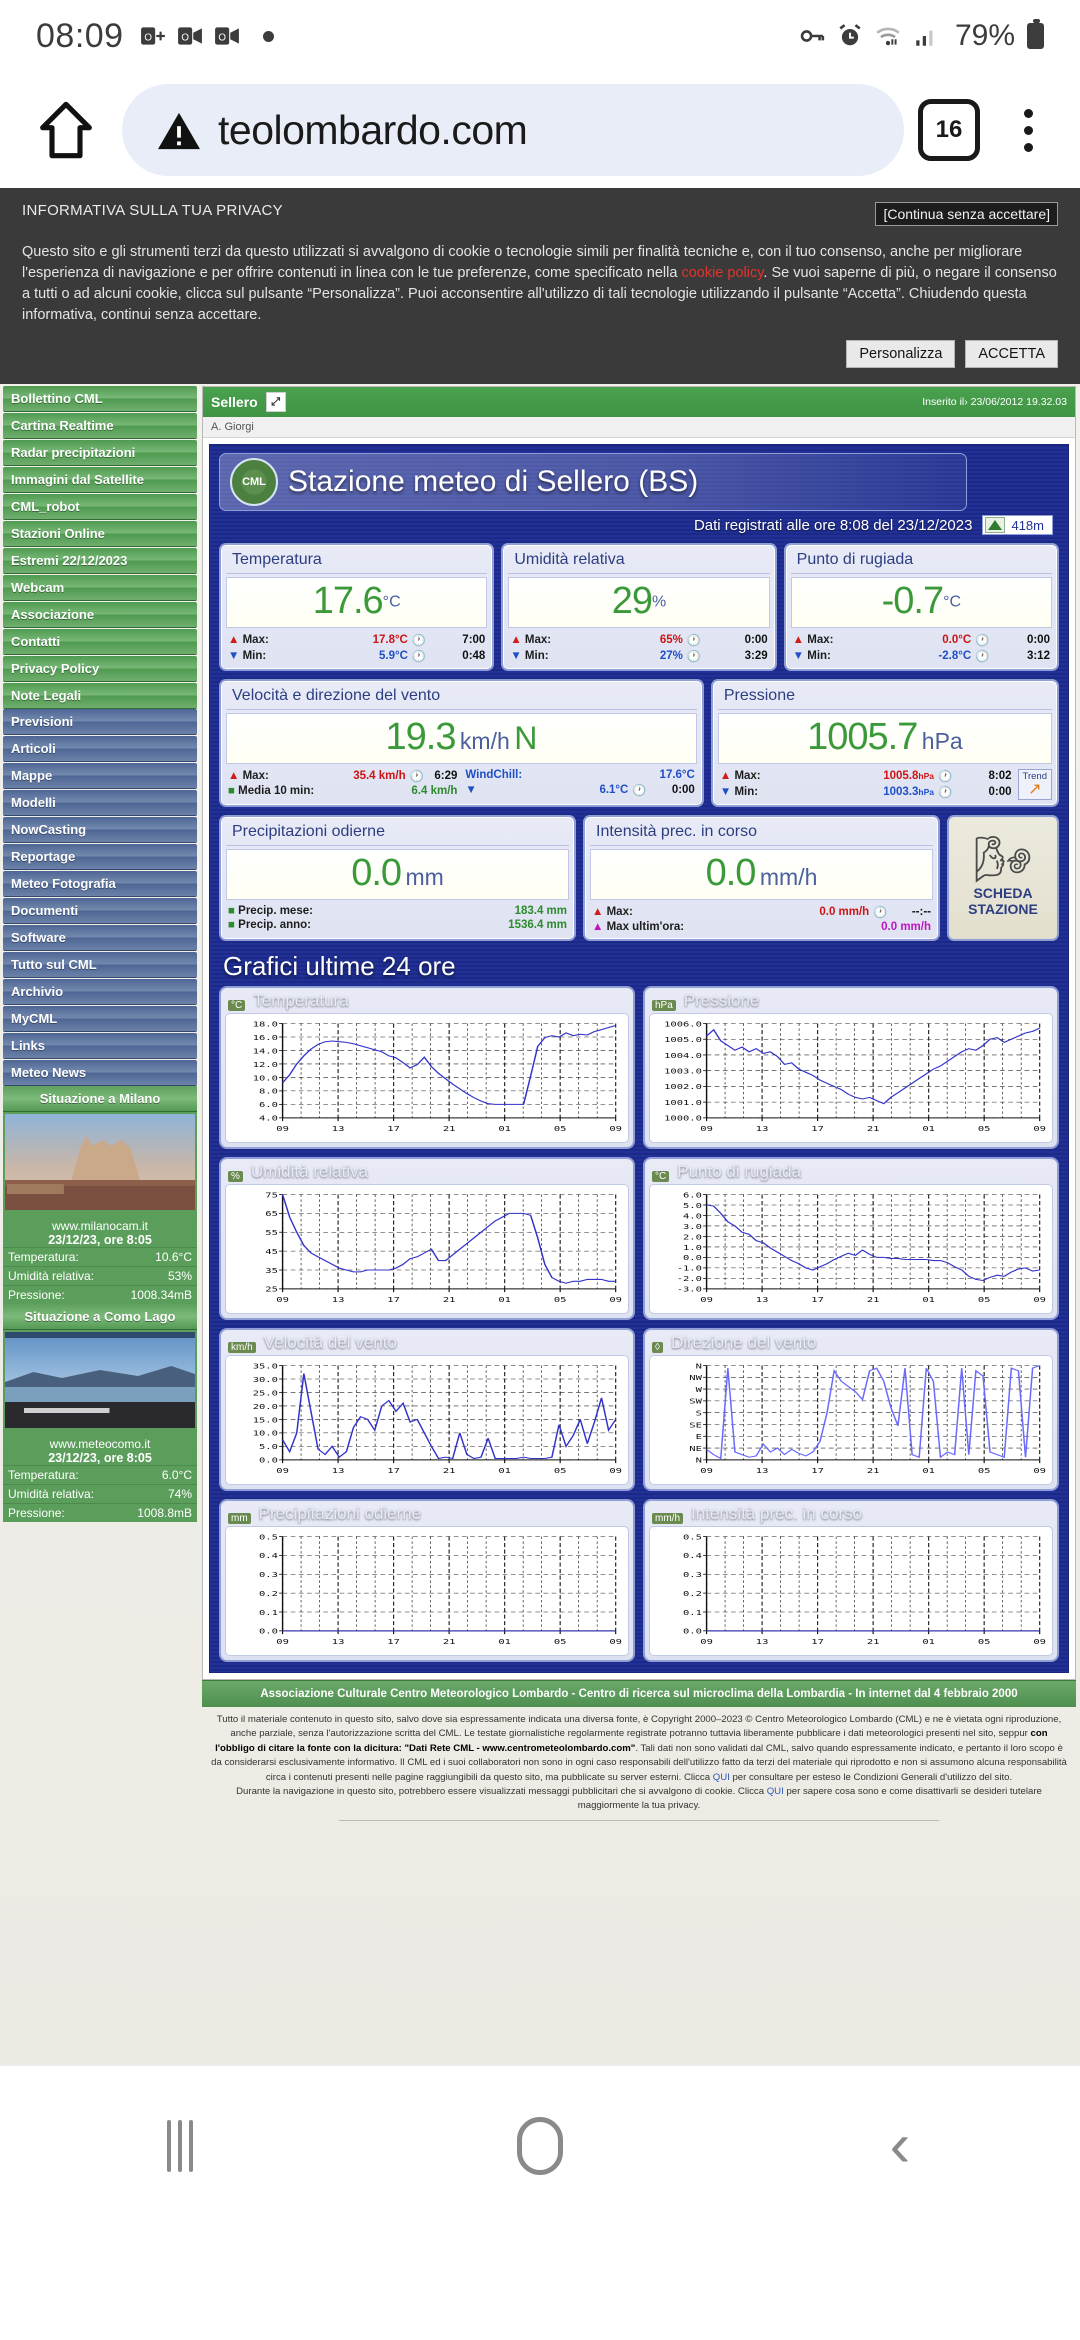  I want to click on svg-text: 0.3, so click(268, 1575).